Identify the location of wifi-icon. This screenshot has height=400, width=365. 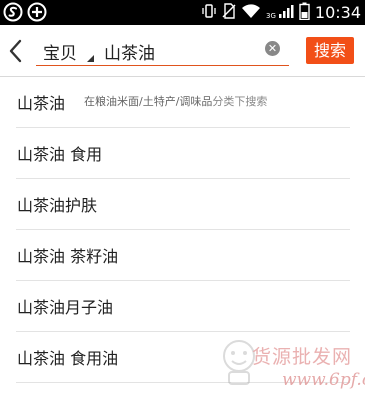
(251, 13).